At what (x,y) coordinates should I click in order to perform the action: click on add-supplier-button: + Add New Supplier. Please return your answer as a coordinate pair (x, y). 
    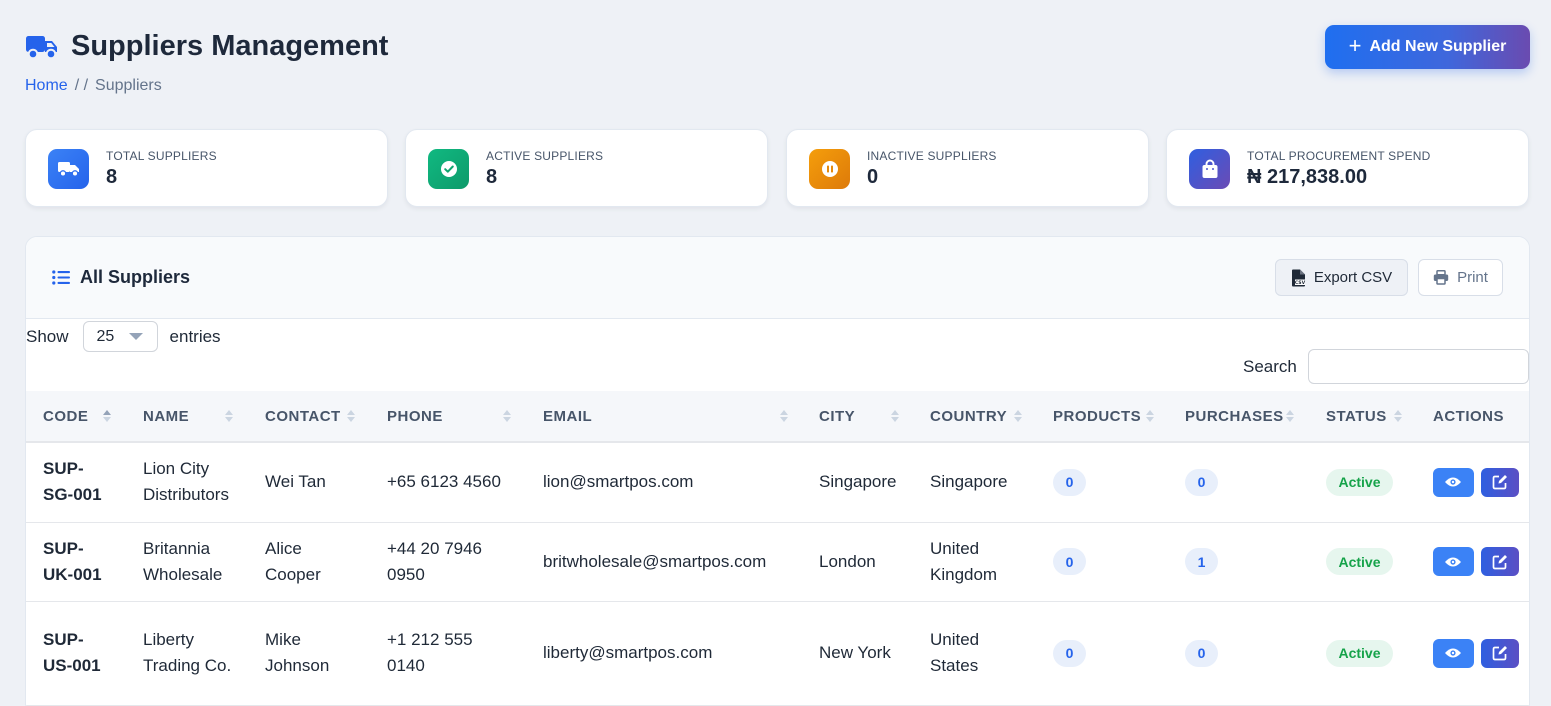
    Looking at the image, I should click on (1427, 47).